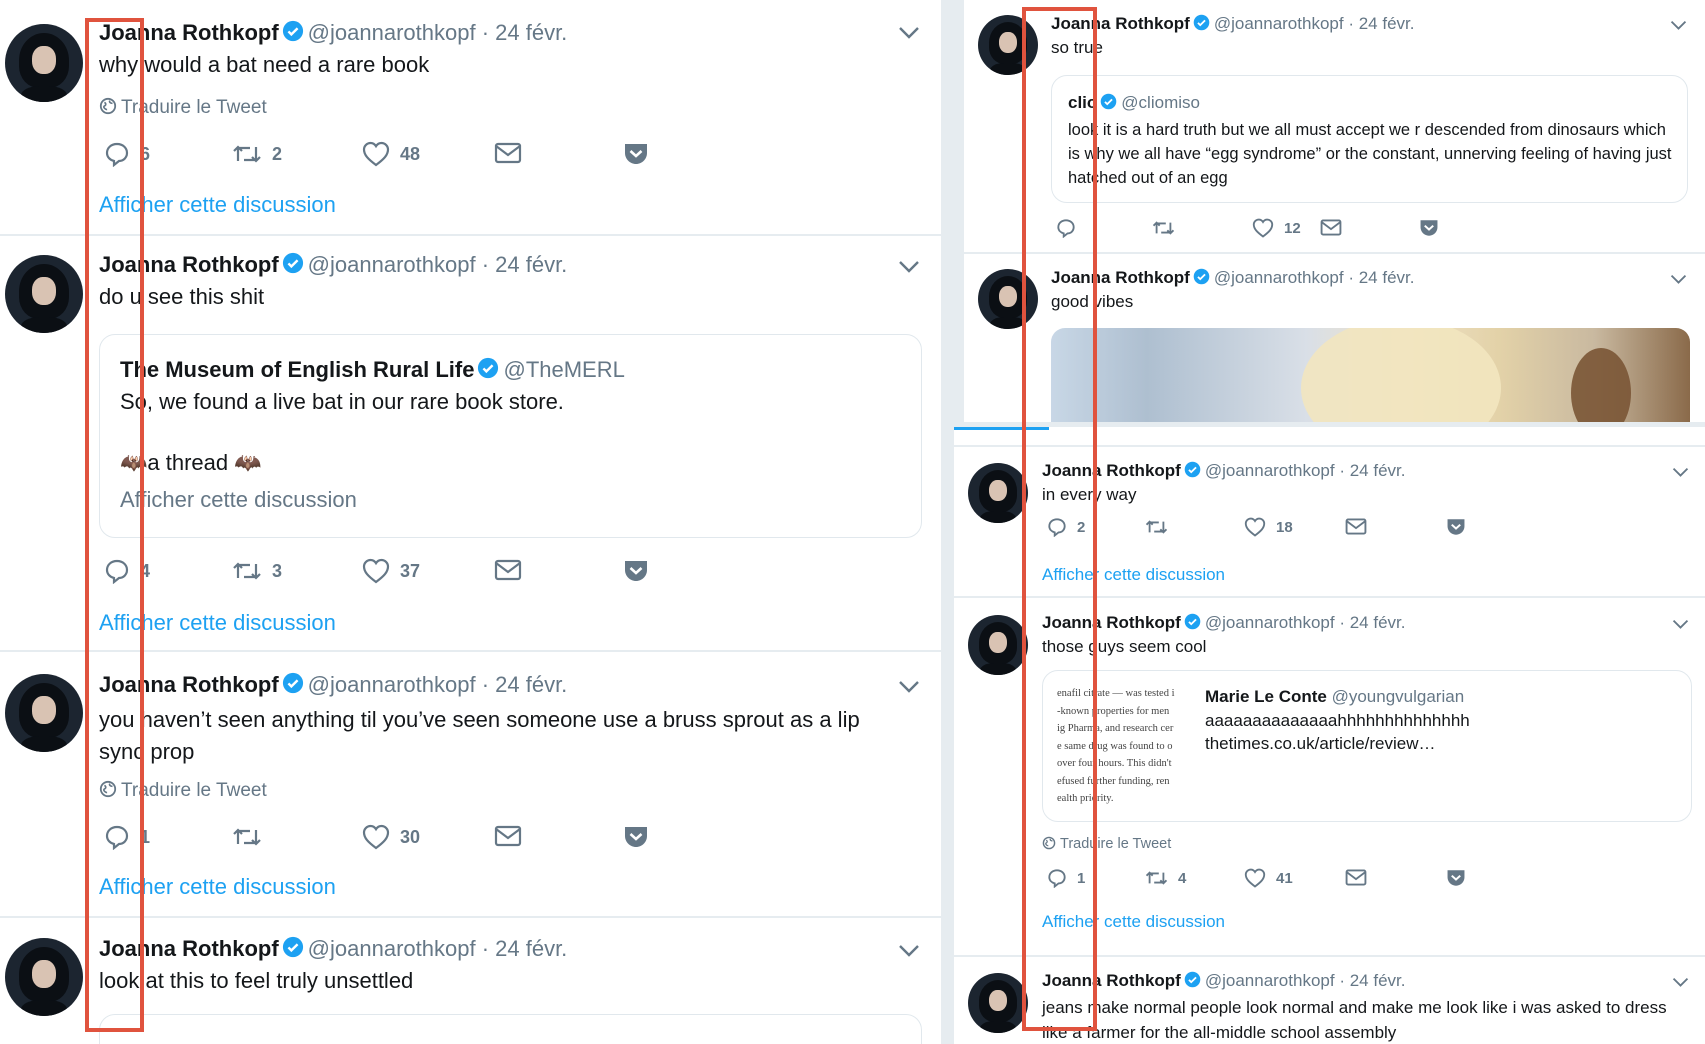 The width and height of the screenshot is (1705, 1044). What do you see at coordinates (257, 154) in the screenshot?
I see `retweet-button: 2` at bounding box center [257, 154].